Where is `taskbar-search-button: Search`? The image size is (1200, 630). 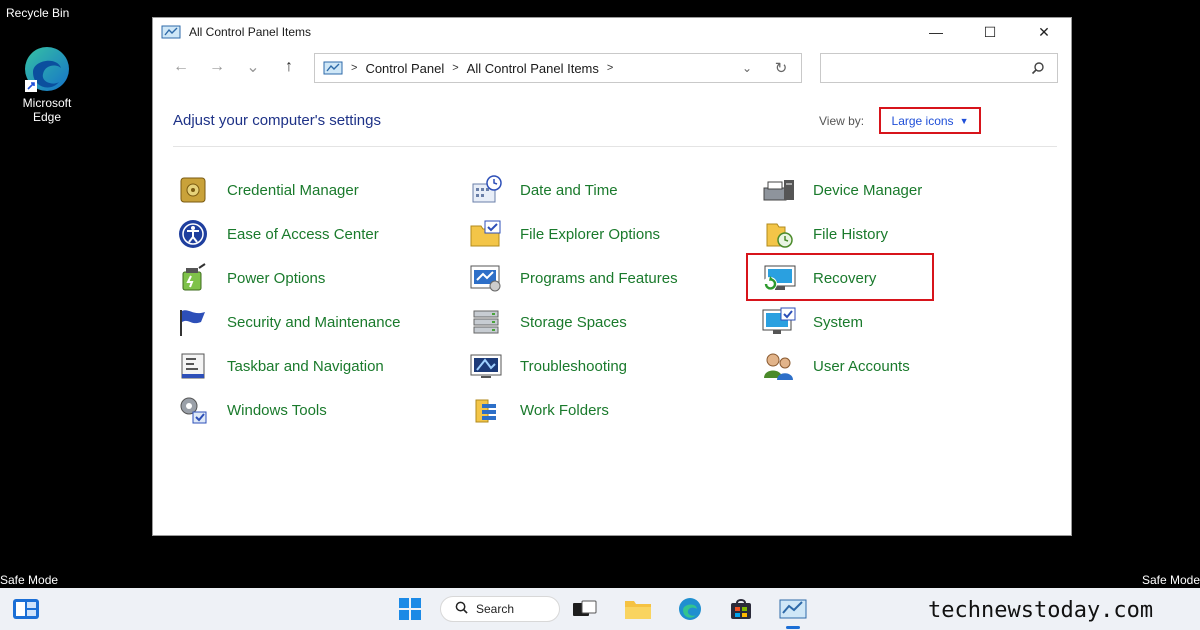
taskbar-search-button: Search is located at coordinates (500, 609).